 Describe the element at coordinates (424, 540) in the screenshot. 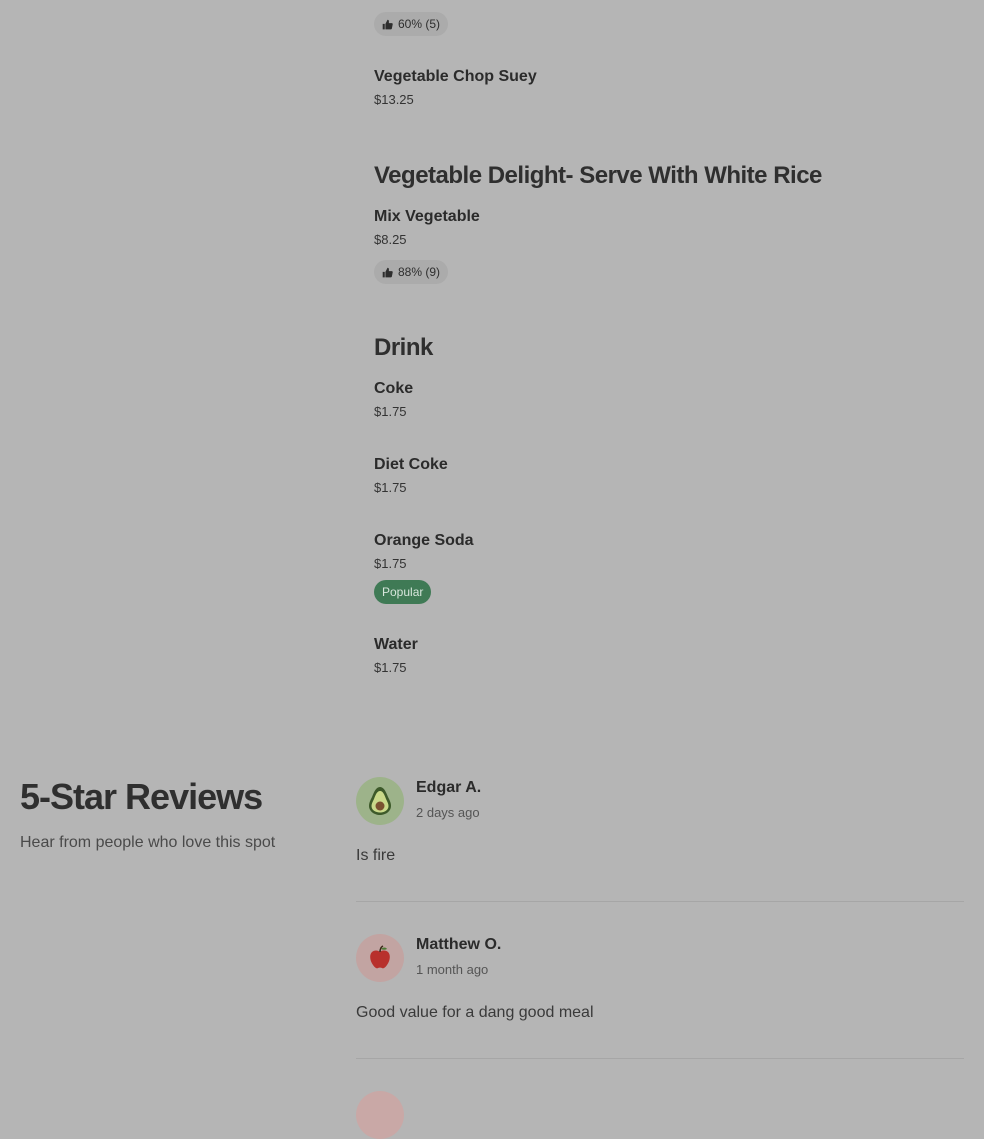

I see `item-name: Orange Soda` at that location.